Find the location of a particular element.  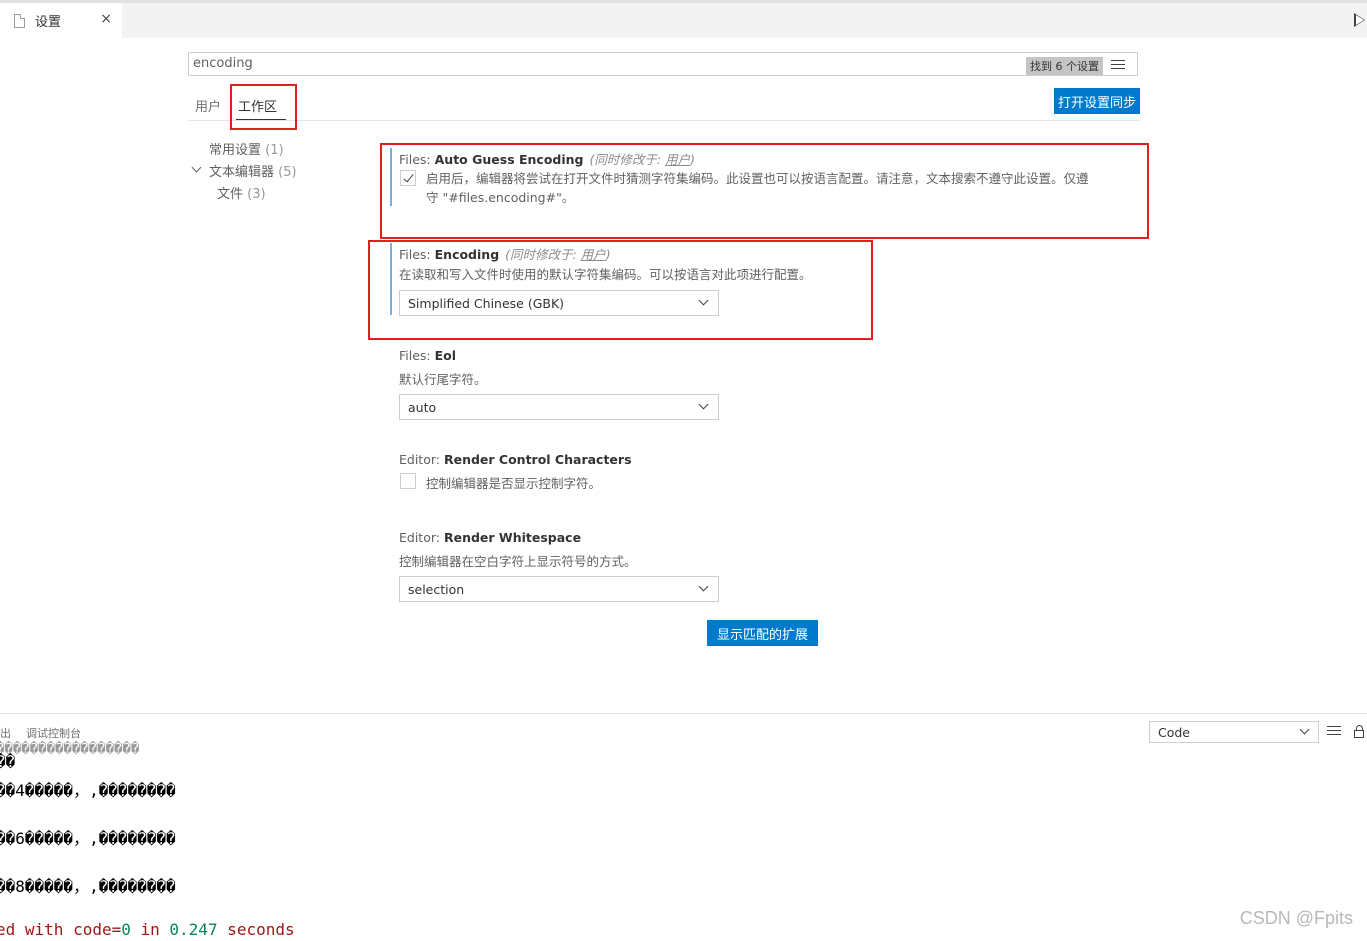

run-icon is located at coordinates (1359, 20).